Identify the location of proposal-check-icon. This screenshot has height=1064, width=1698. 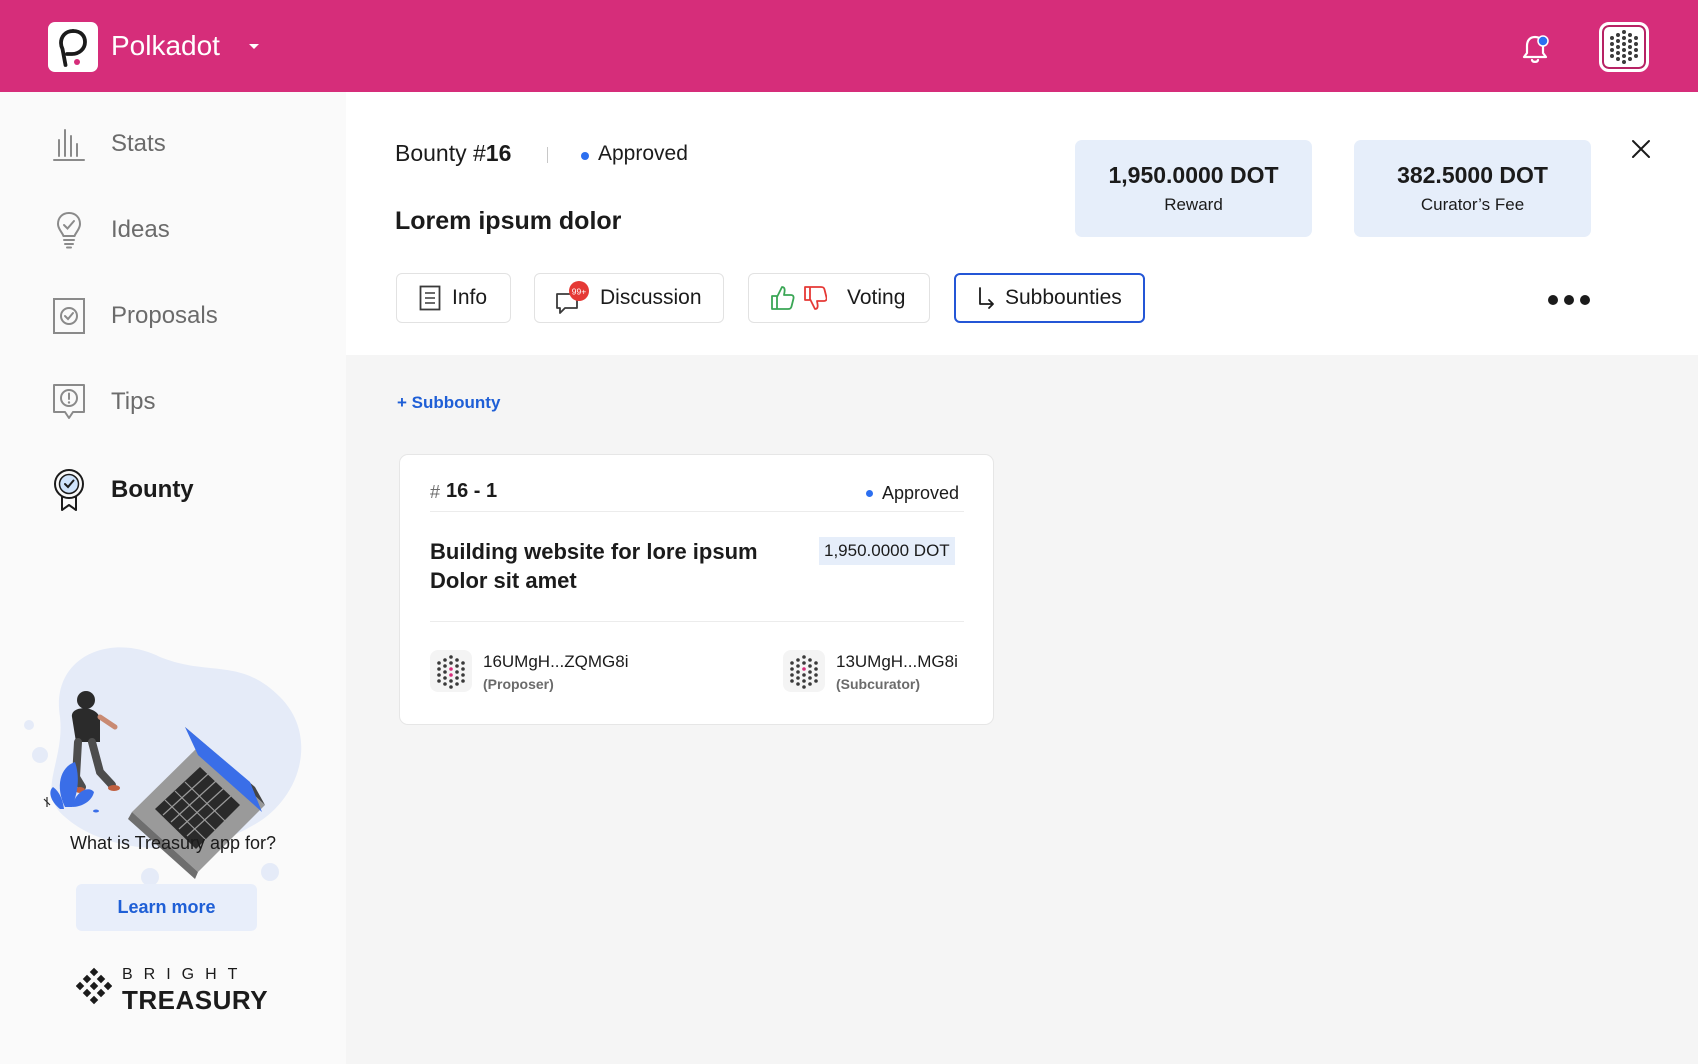
(69, 316).